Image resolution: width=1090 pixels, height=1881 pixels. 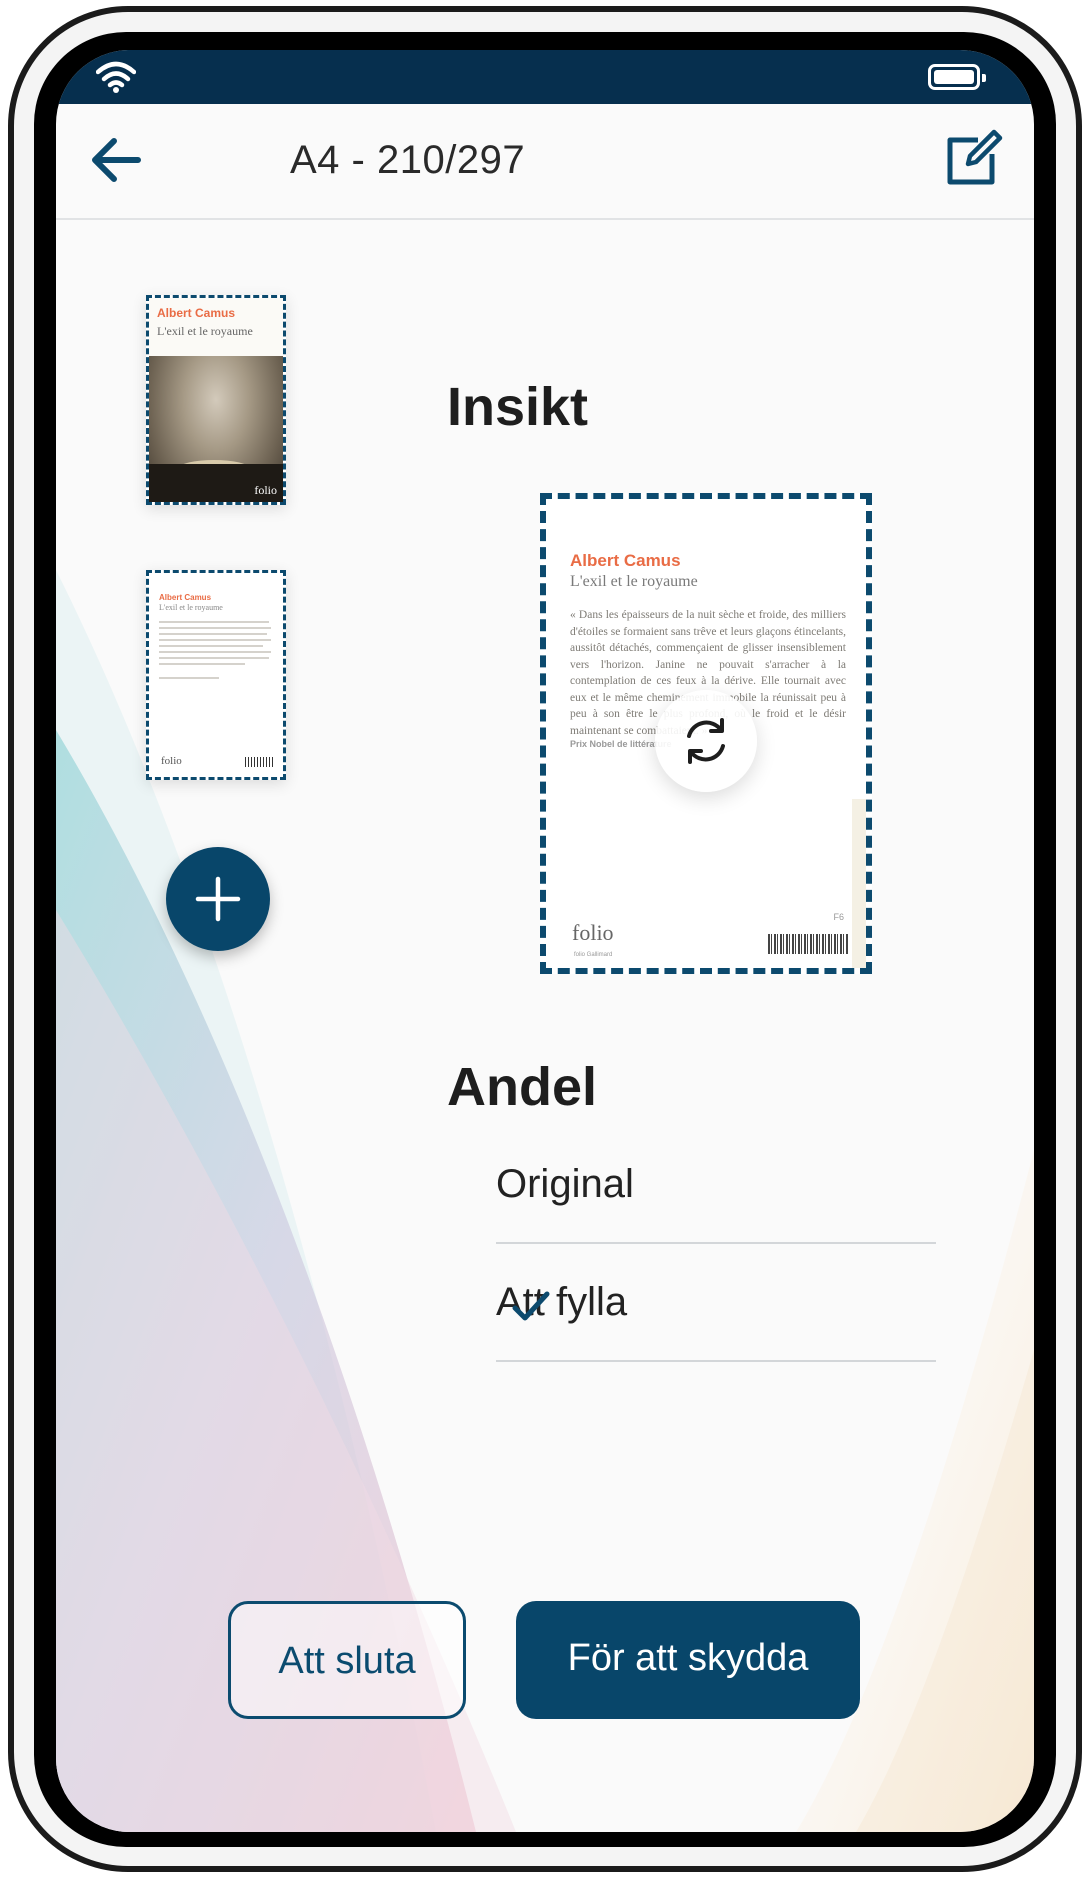 What do you see at coordinates (716, 1304) in the screenshot?
I see `option-att-fylla: Att fylla` at bounding box center [716, 1304].